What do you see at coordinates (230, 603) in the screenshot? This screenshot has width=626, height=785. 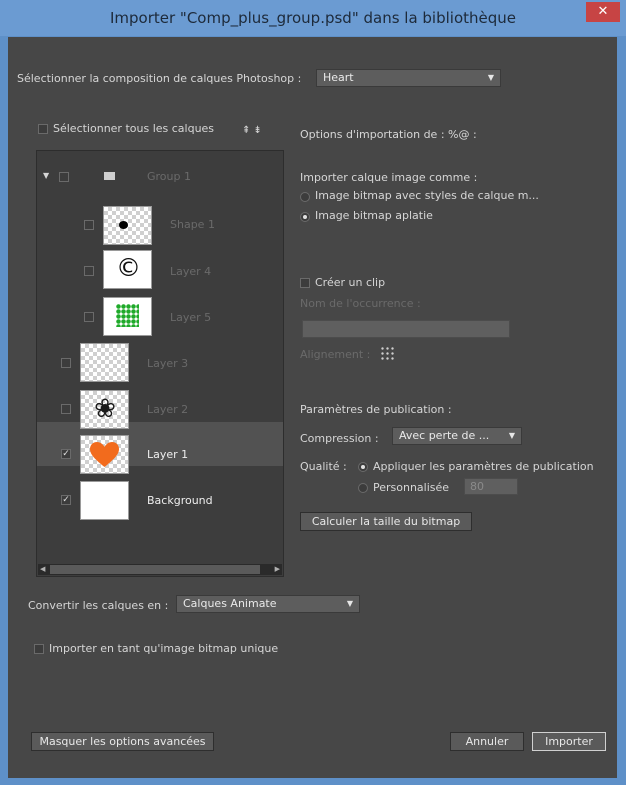 I see `convert-value: Calques Animate` at bounding box center [230, 603].